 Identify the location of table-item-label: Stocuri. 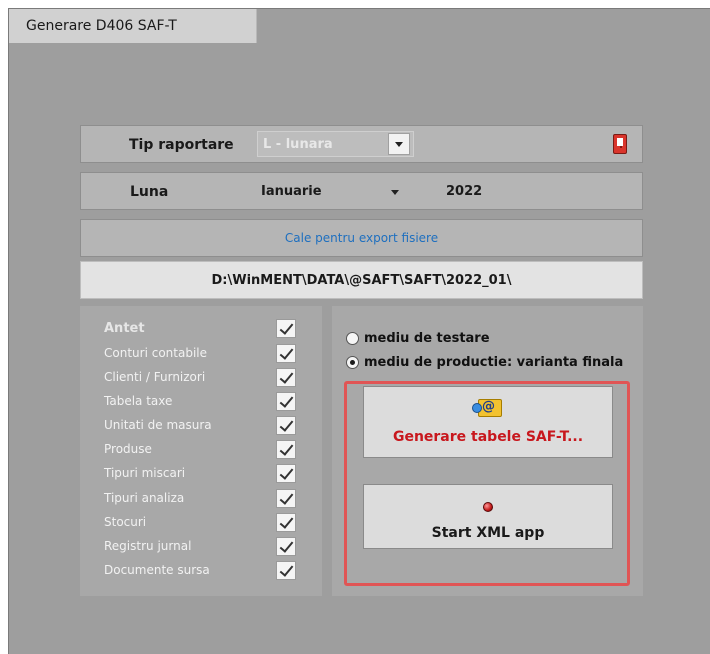
(125, 522).